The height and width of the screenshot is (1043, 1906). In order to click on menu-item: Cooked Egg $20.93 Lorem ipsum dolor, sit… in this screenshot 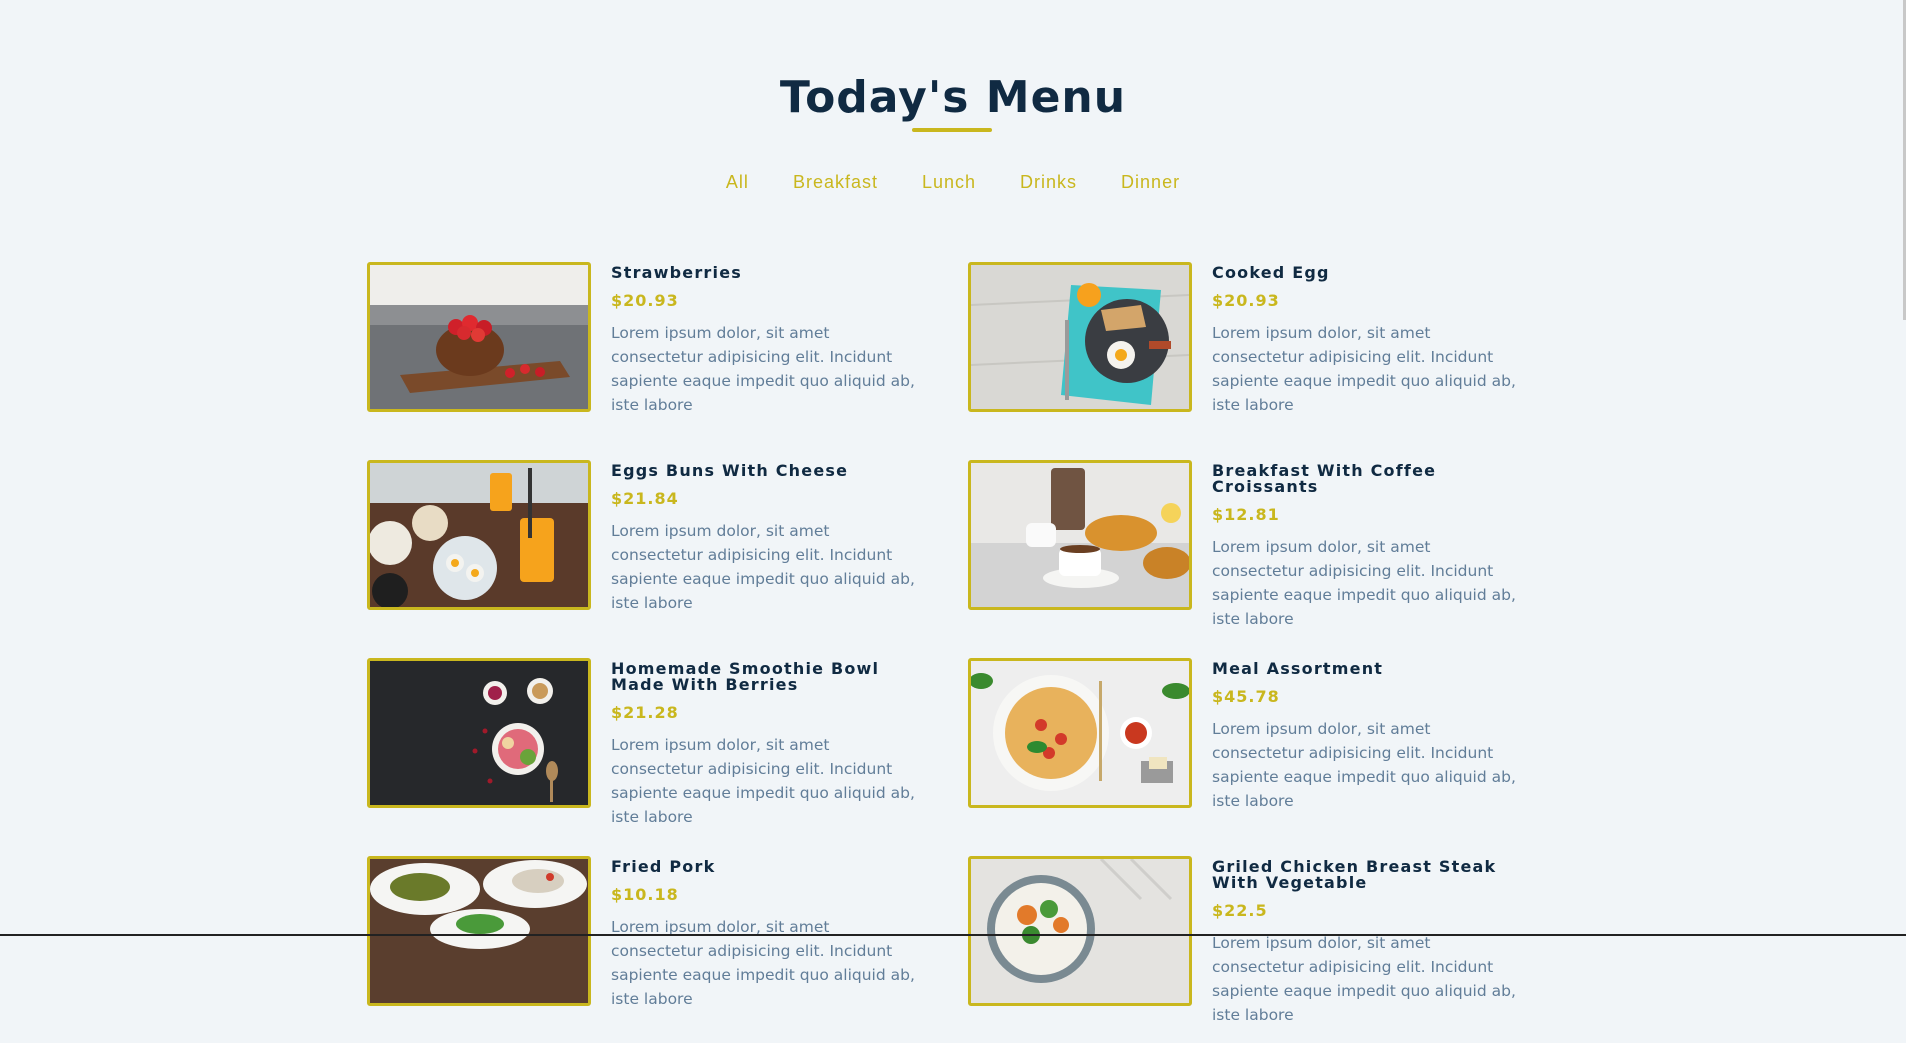, I will do `click(1262, 338)`.